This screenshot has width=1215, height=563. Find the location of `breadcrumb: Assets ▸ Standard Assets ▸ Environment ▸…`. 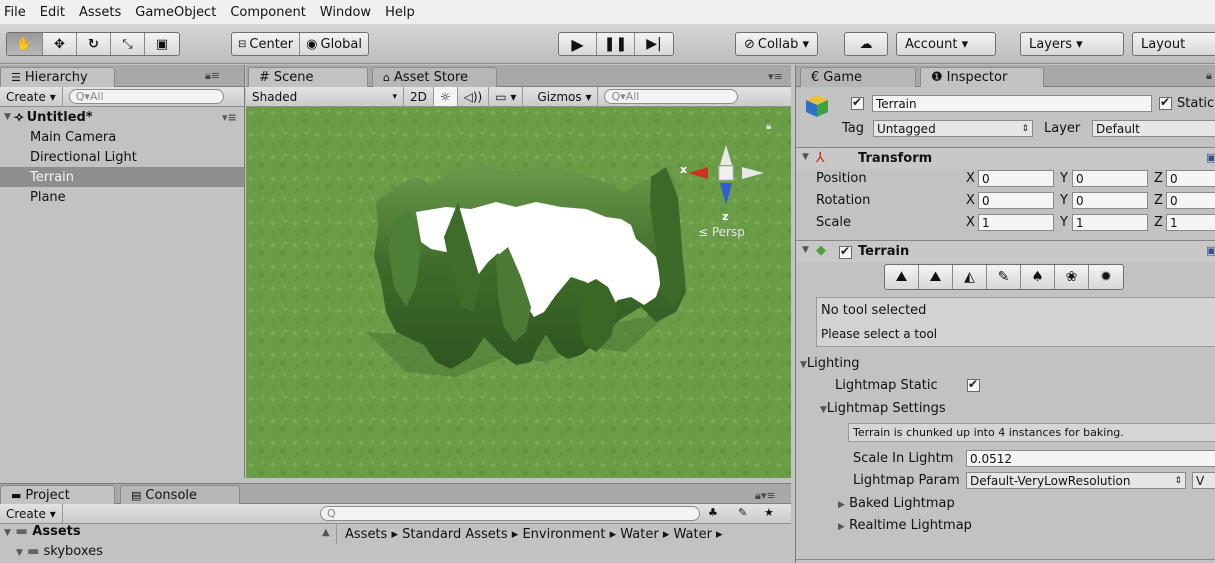

breadcrumb: Assets ▸ Standard Assets ▸ Environment ▸… is located at coordinates (562, 534).